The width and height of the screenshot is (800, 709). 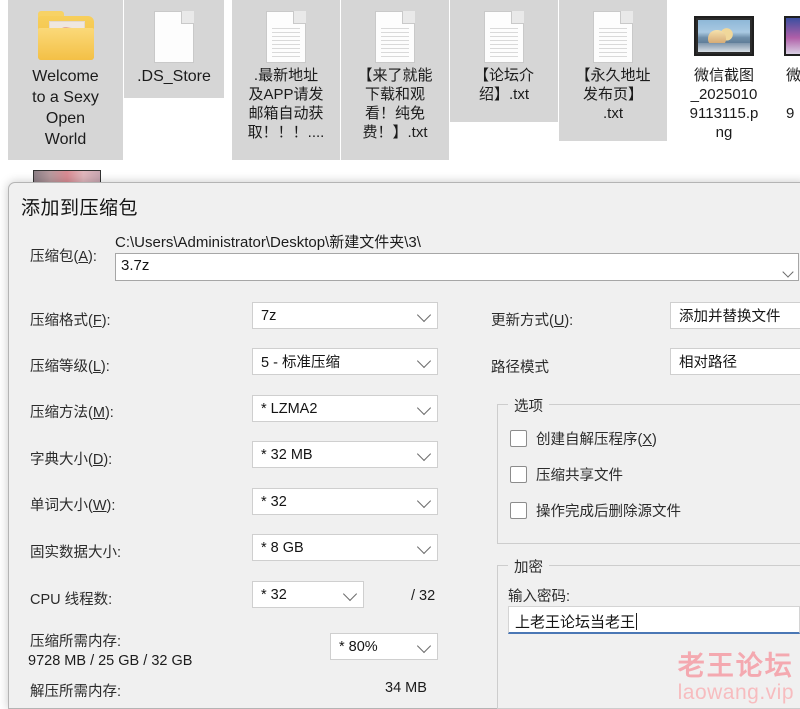 I want to click on memory-decompress-value: 34 MB, so click(x=406, y=688).